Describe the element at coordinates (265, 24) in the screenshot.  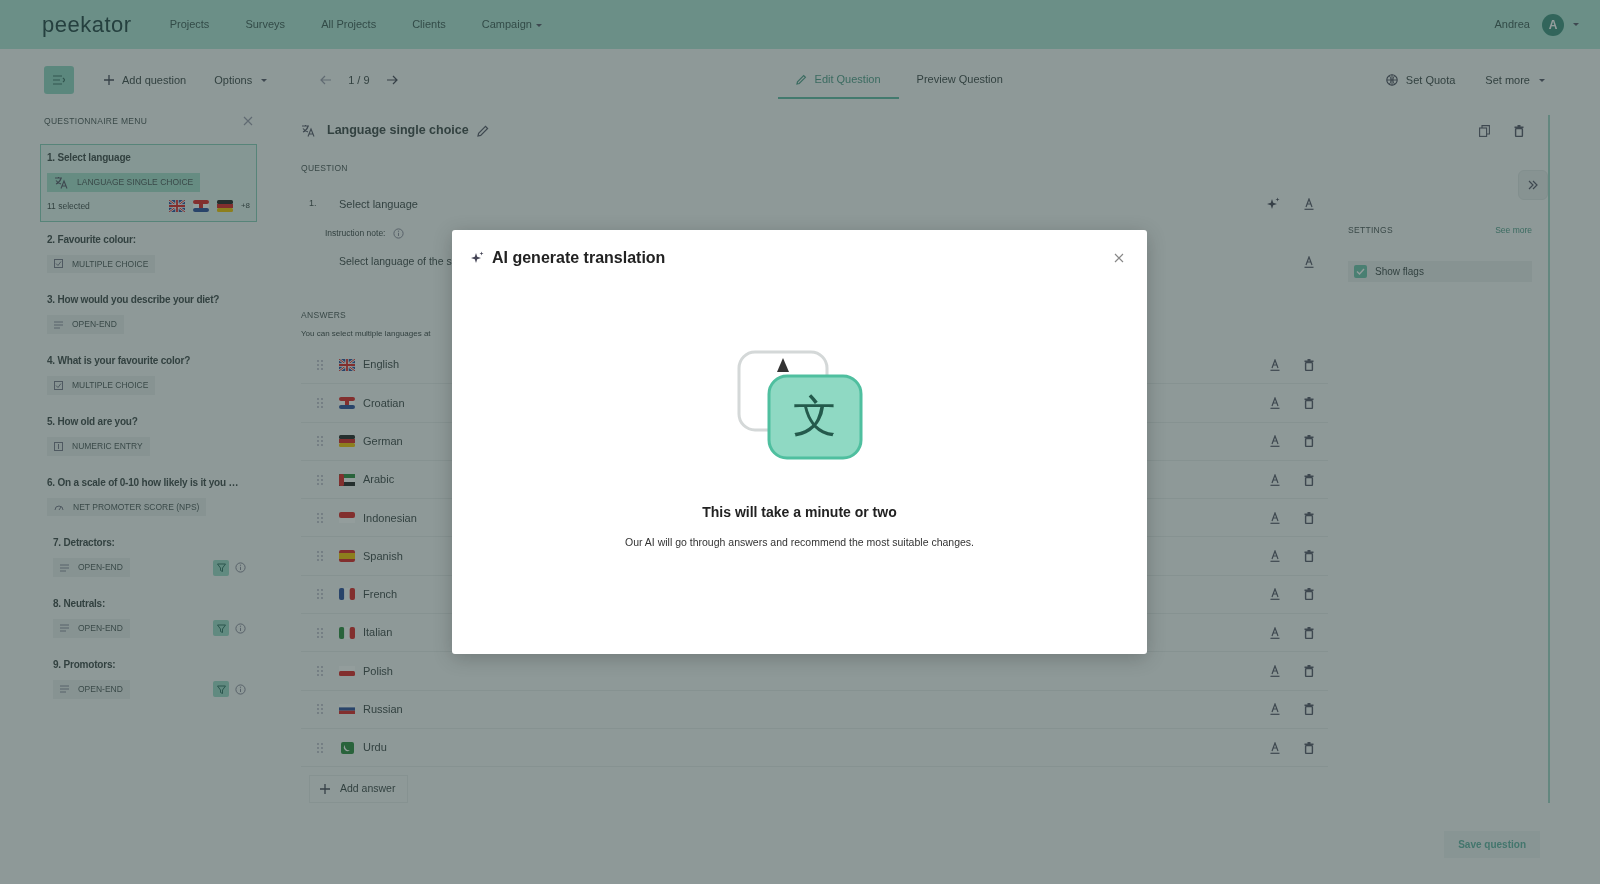
I see `nav-link: Surveys` at that location.